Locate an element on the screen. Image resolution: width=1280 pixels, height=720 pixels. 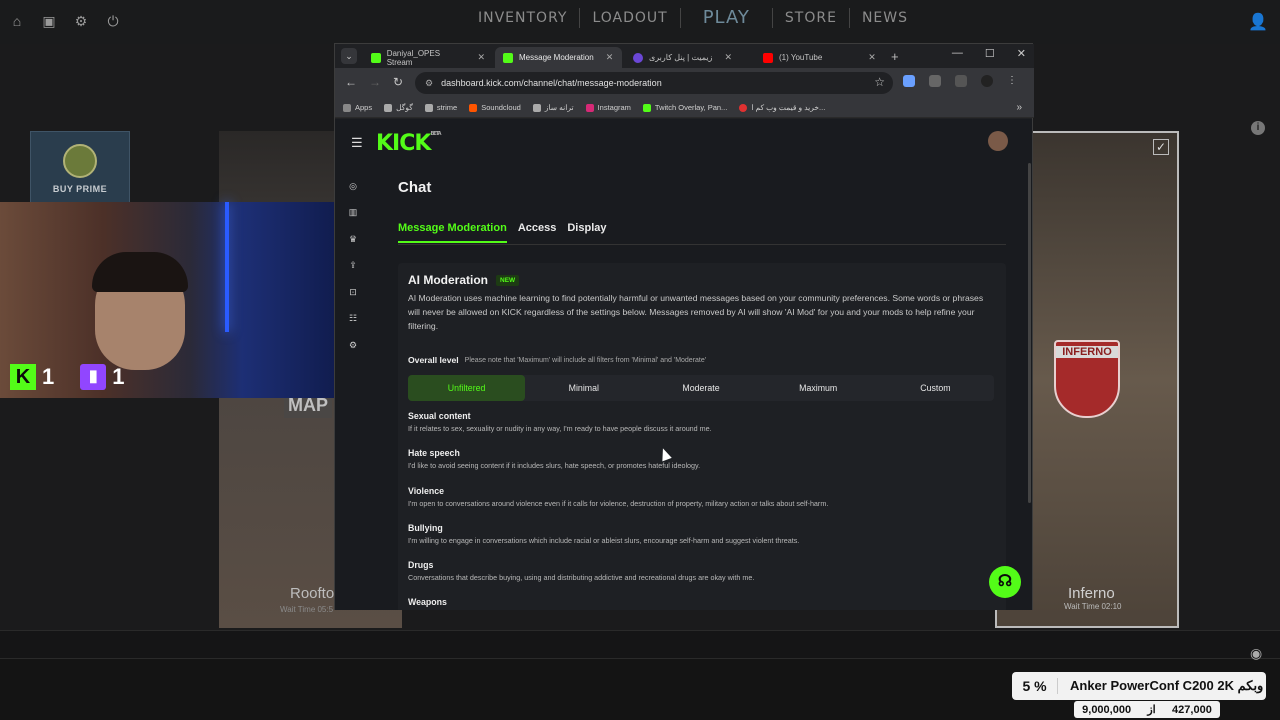
back-icon: ← is located at coordinates (351, 82).